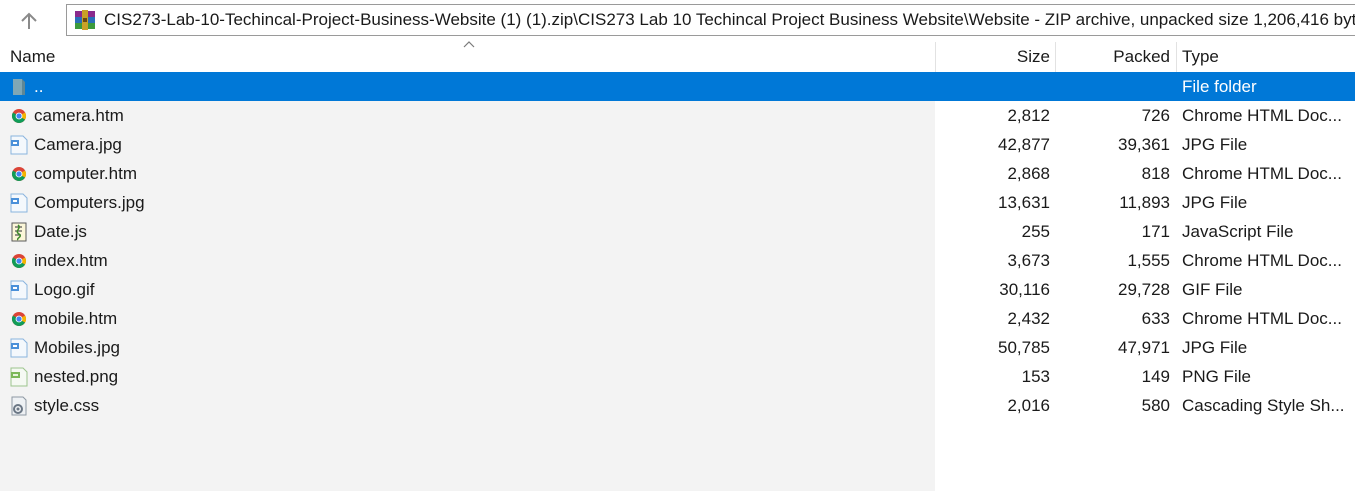 The width and height of the screenshot is (1355, 491). Describe the element at coordinates (89, 202) in the screenshot. I see `file-name: Computers.jpg` at that location.